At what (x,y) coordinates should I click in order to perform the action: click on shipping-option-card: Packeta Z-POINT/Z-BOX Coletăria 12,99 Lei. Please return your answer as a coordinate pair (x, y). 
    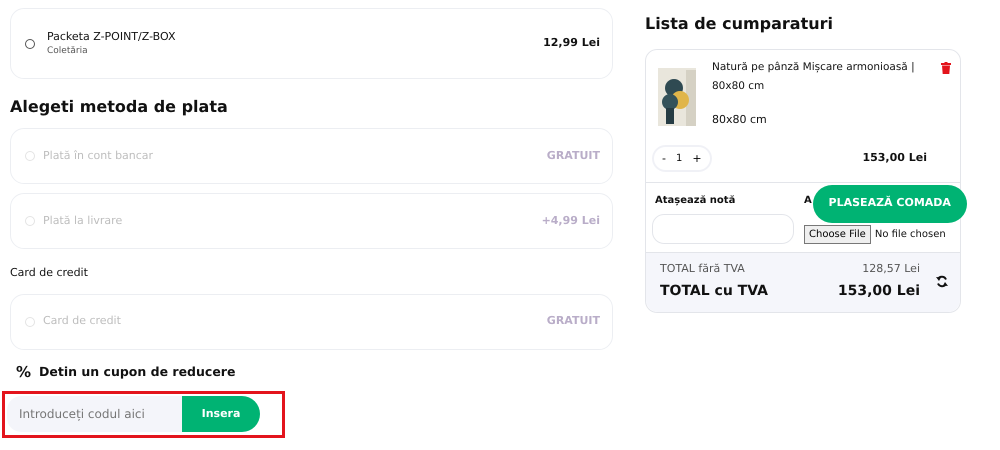
    Looking at the image, I should click on (311, 43).